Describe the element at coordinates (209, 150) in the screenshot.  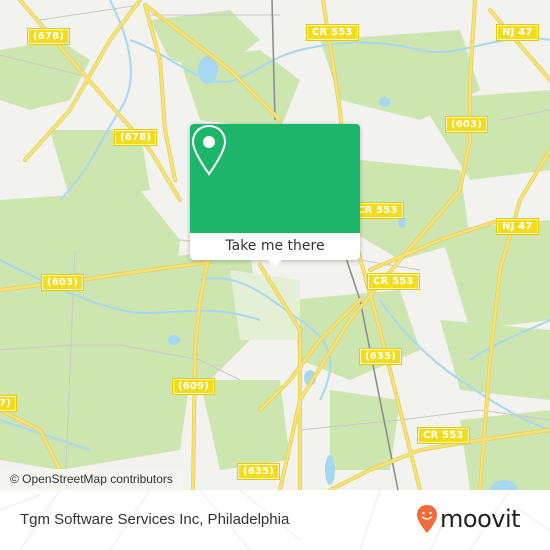
I see `map-pin-icon` at that location.